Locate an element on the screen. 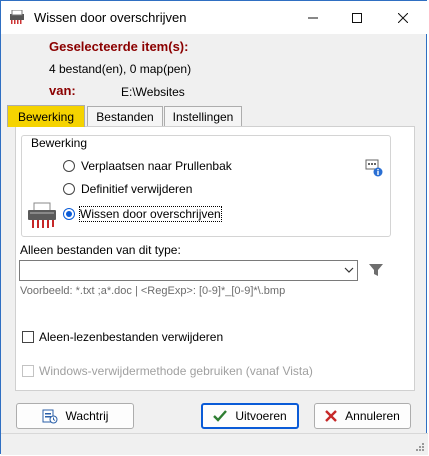 The height and width of the screenshot is (456, 429). file-type-combo is located at coordinates (188, 270).